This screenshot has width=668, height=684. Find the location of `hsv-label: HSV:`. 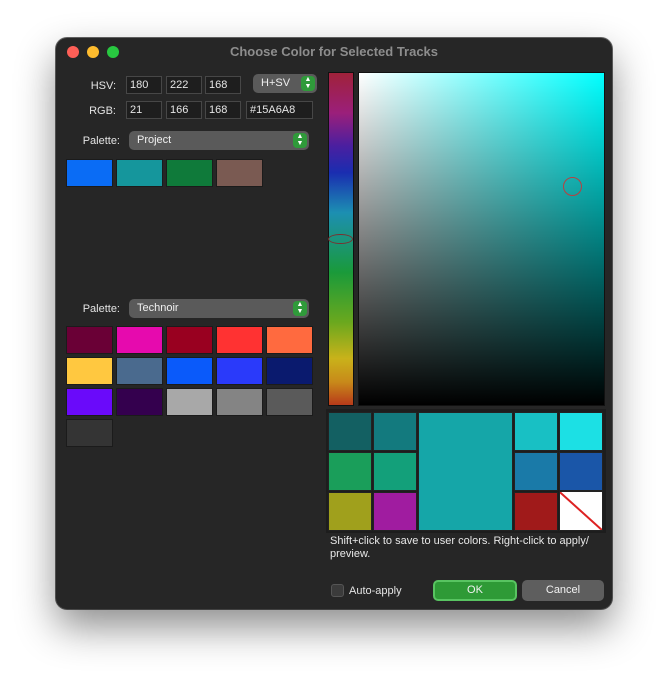

hsv-label: HSV: is located at coordinates (103, 86).